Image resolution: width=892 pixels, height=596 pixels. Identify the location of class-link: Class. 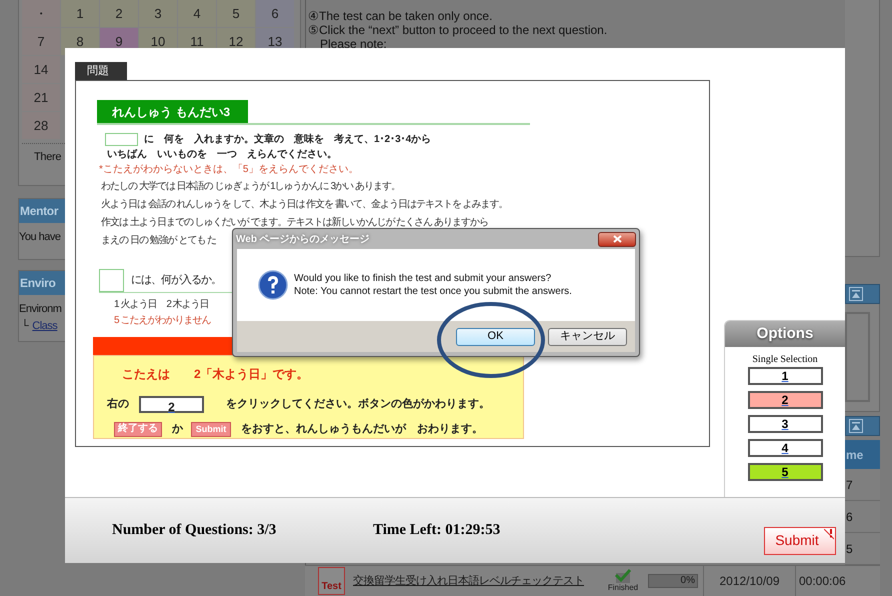
(45, 326).